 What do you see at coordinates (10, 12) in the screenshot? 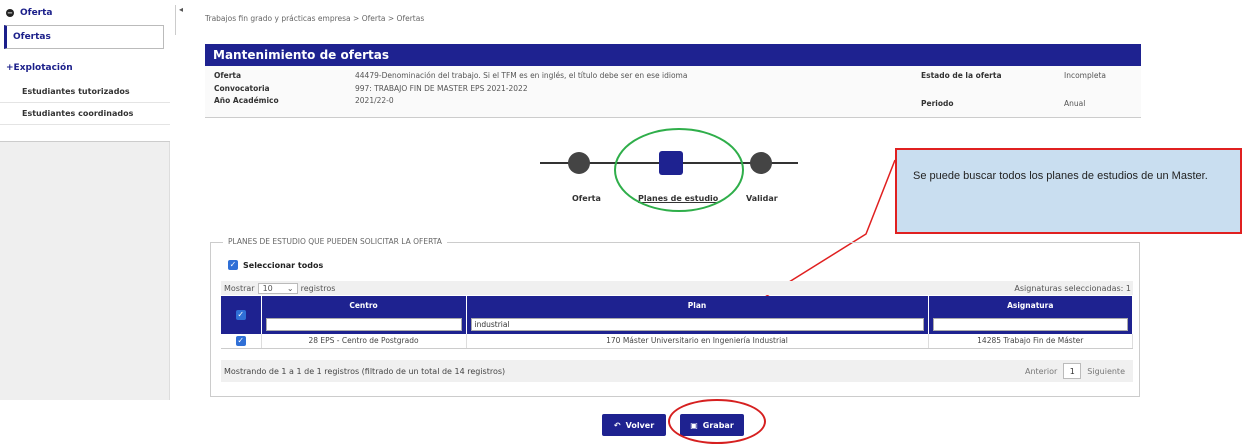
I see `collapse-icon: −` at bounding box center [10, 12].